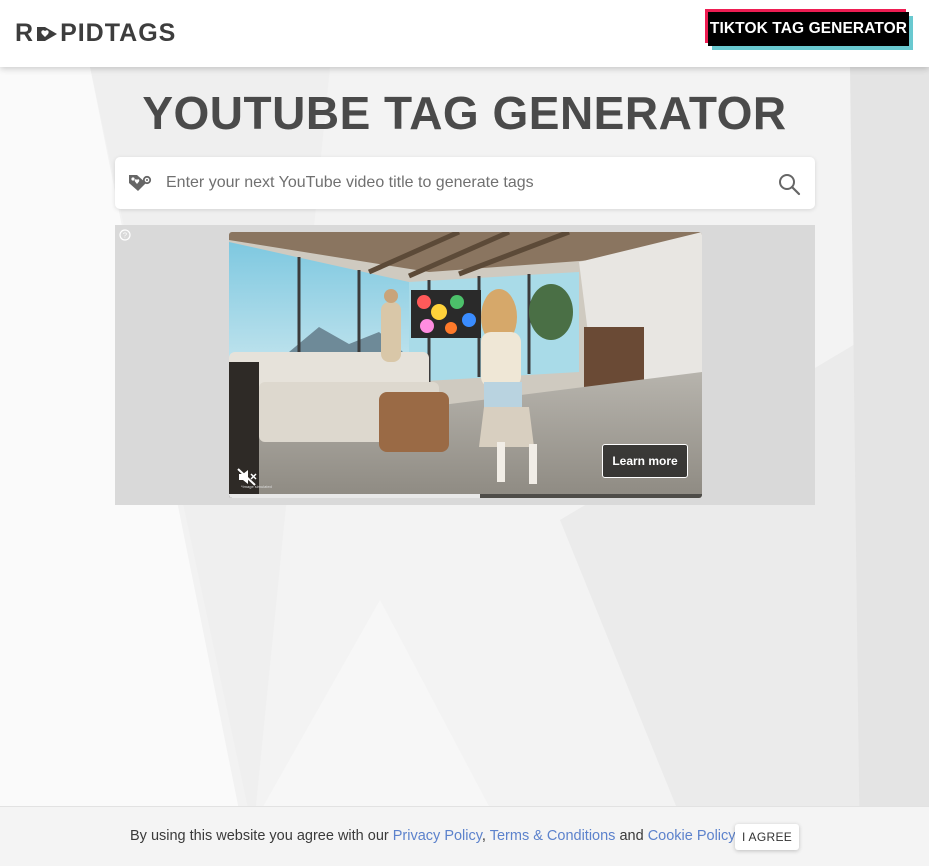 The image size is (929, 866). Describe the element at coordinates (437, 836) in the screenshot. I see `privacy-policy-link: Privacy Policy` at that location.